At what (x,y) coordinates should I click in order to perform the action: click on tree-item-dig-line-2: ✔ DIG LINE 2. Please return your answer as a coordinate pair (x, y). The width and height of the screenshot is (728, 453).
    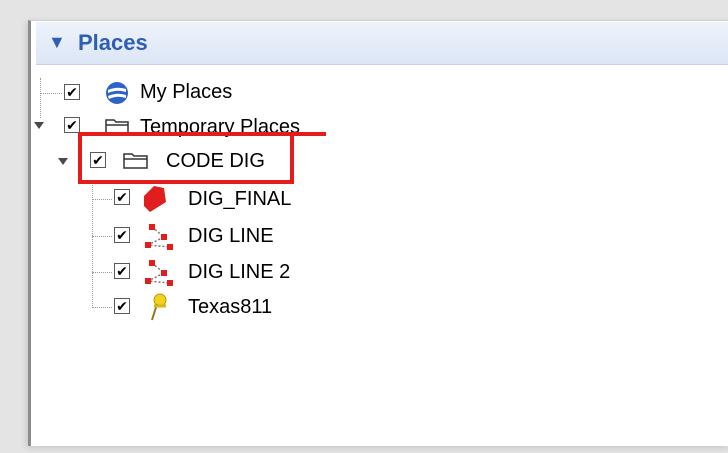
    Looking at the image, I should click on (160, 272).